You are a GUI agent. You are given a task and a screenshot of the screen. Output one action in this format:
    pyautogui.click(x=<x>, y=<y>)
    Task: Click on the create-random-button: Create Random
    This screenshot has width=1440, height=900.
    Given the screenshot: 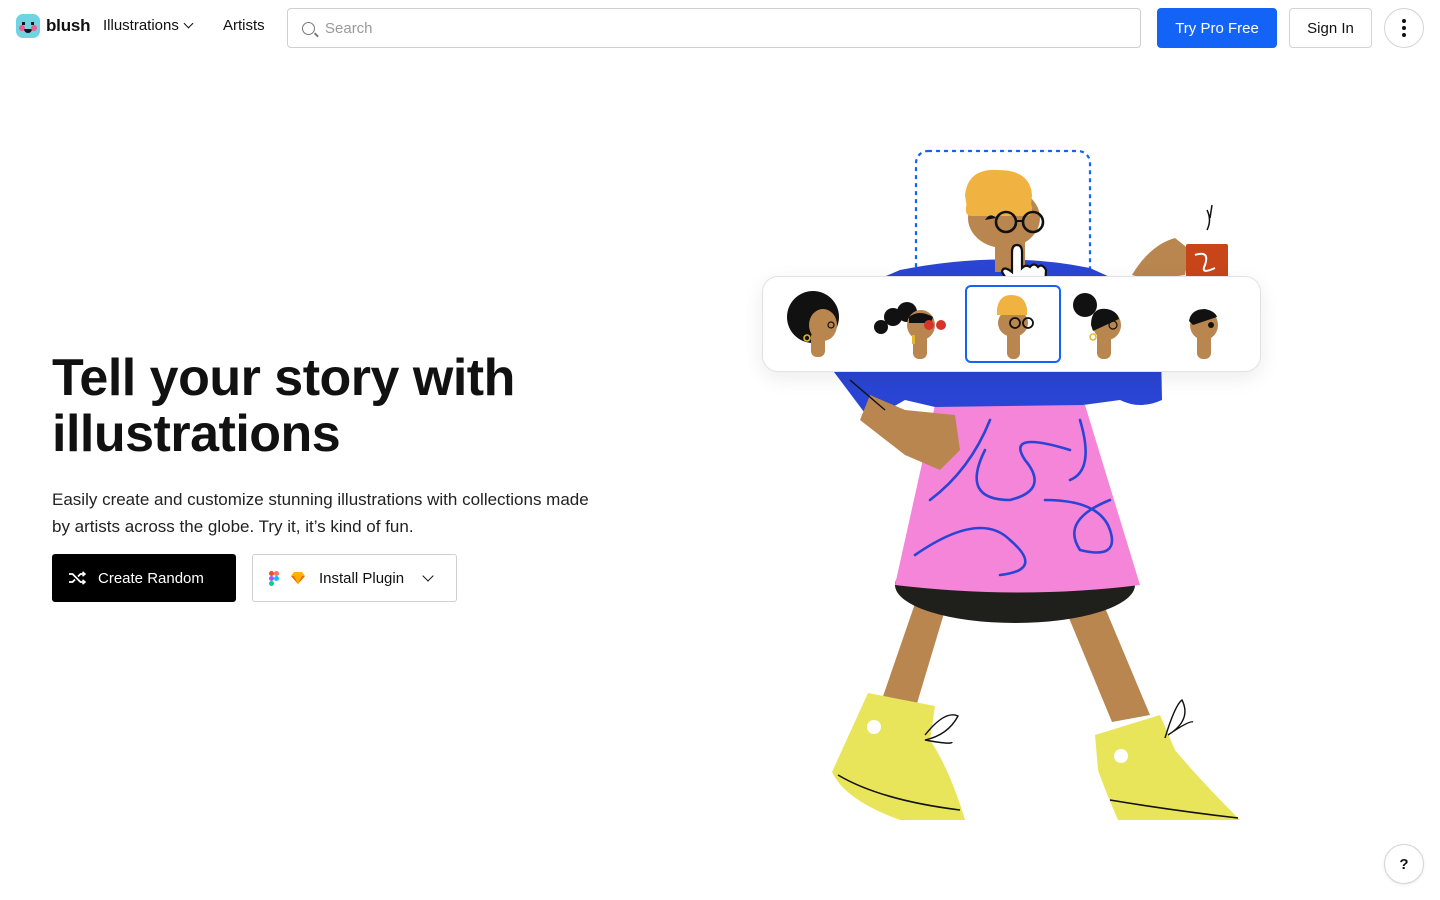 What is the action you would take?
    pyautogui.click(x=144, y=578)
    